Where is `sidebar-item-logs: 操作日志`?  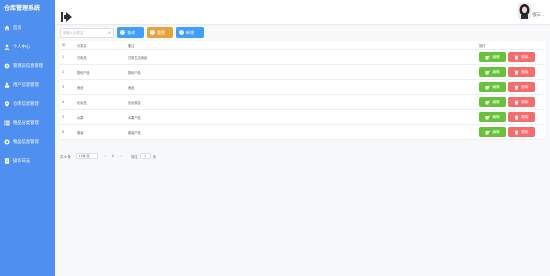 sidebar-item-logs: 操作日志 is located at coordinates (27, 160).